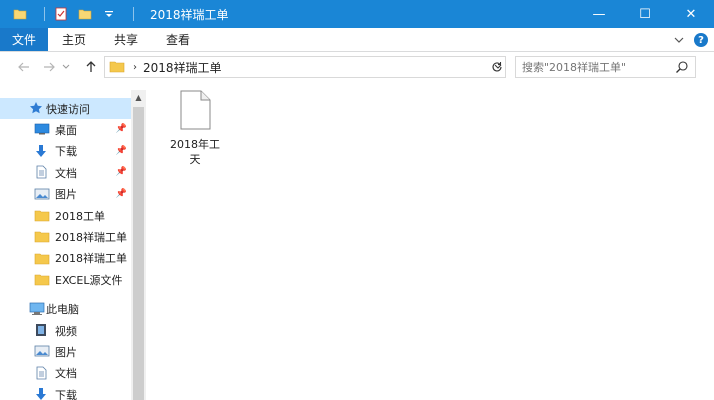 Image resolution: width=714 pixels, height=400 pixels. What do you see at coordinates (49, 67) in the screenshot?
I see `forward-button` at bounding box center [49, 67].